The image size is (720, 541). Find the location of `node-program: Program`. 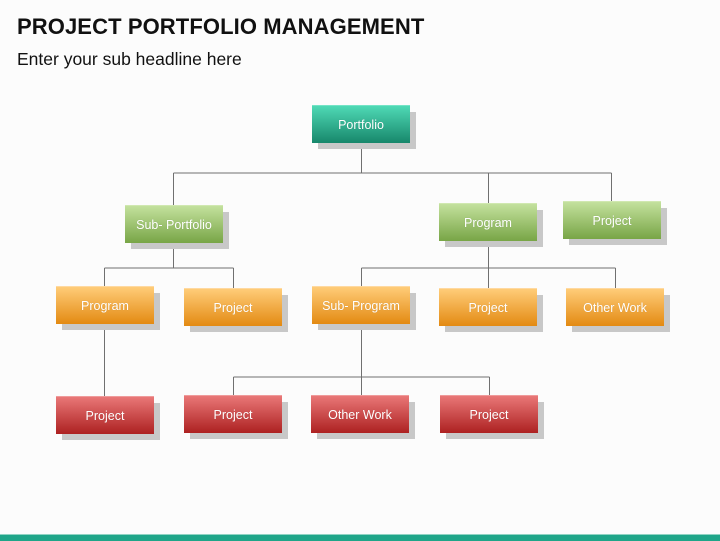

node-program: Program is located at coordinates (491, 225).